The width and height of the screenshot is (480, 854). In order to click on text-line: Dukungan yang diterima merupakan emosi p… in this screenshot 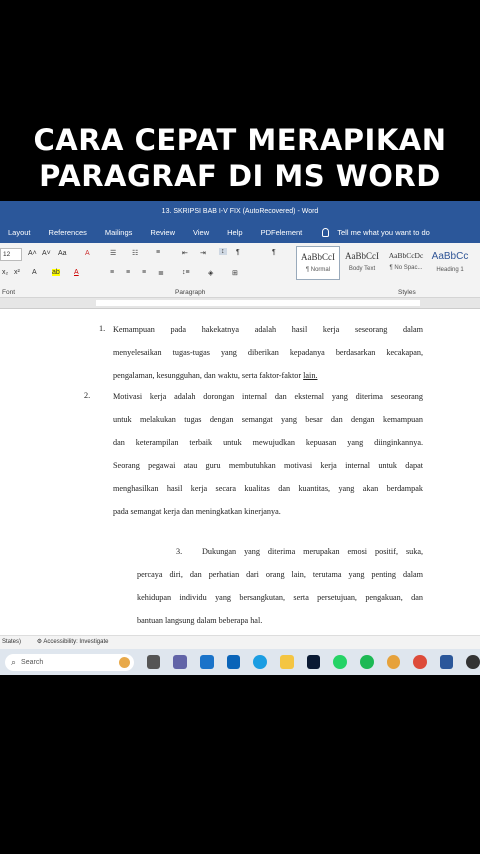, I will do `click(312, 551)`.